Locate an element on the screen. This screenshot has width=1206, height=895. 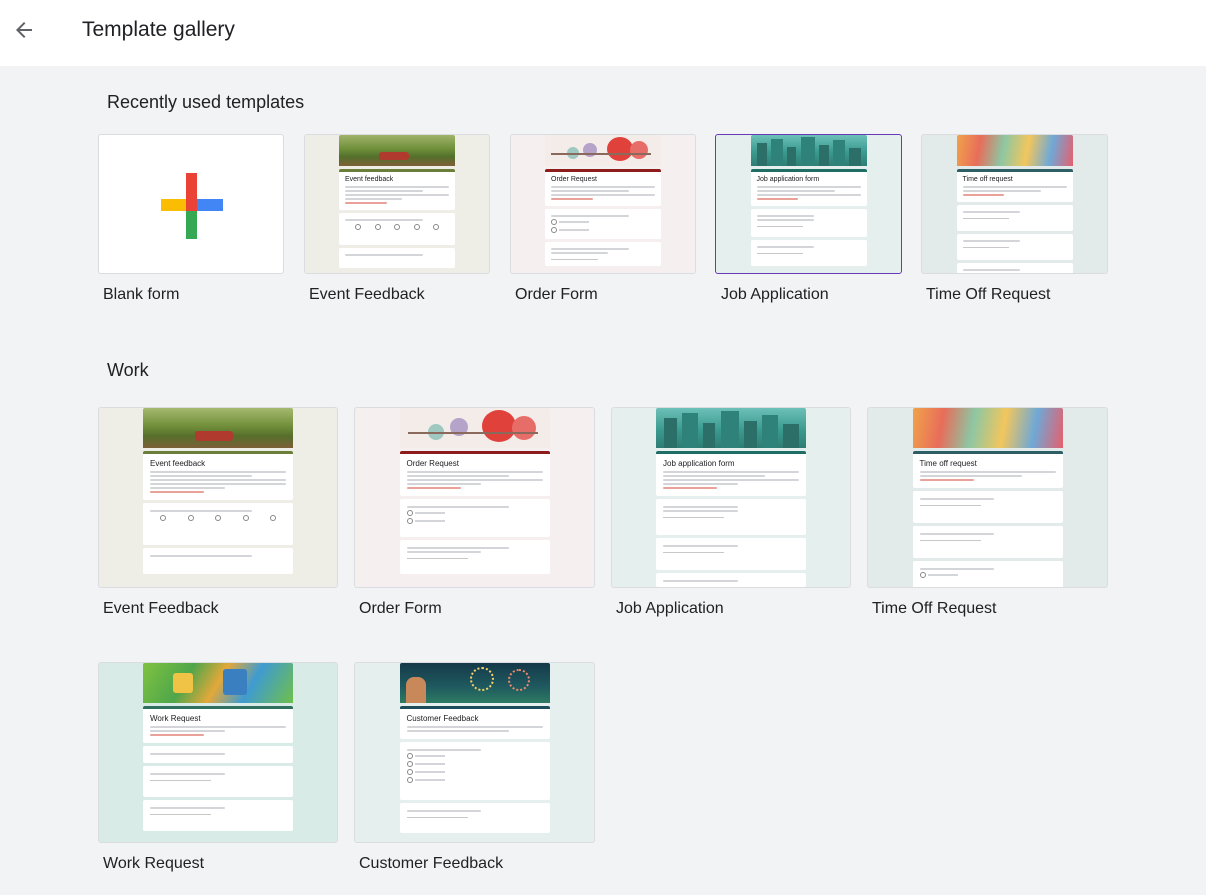
plus-icon is located at coordinates (192, 206).